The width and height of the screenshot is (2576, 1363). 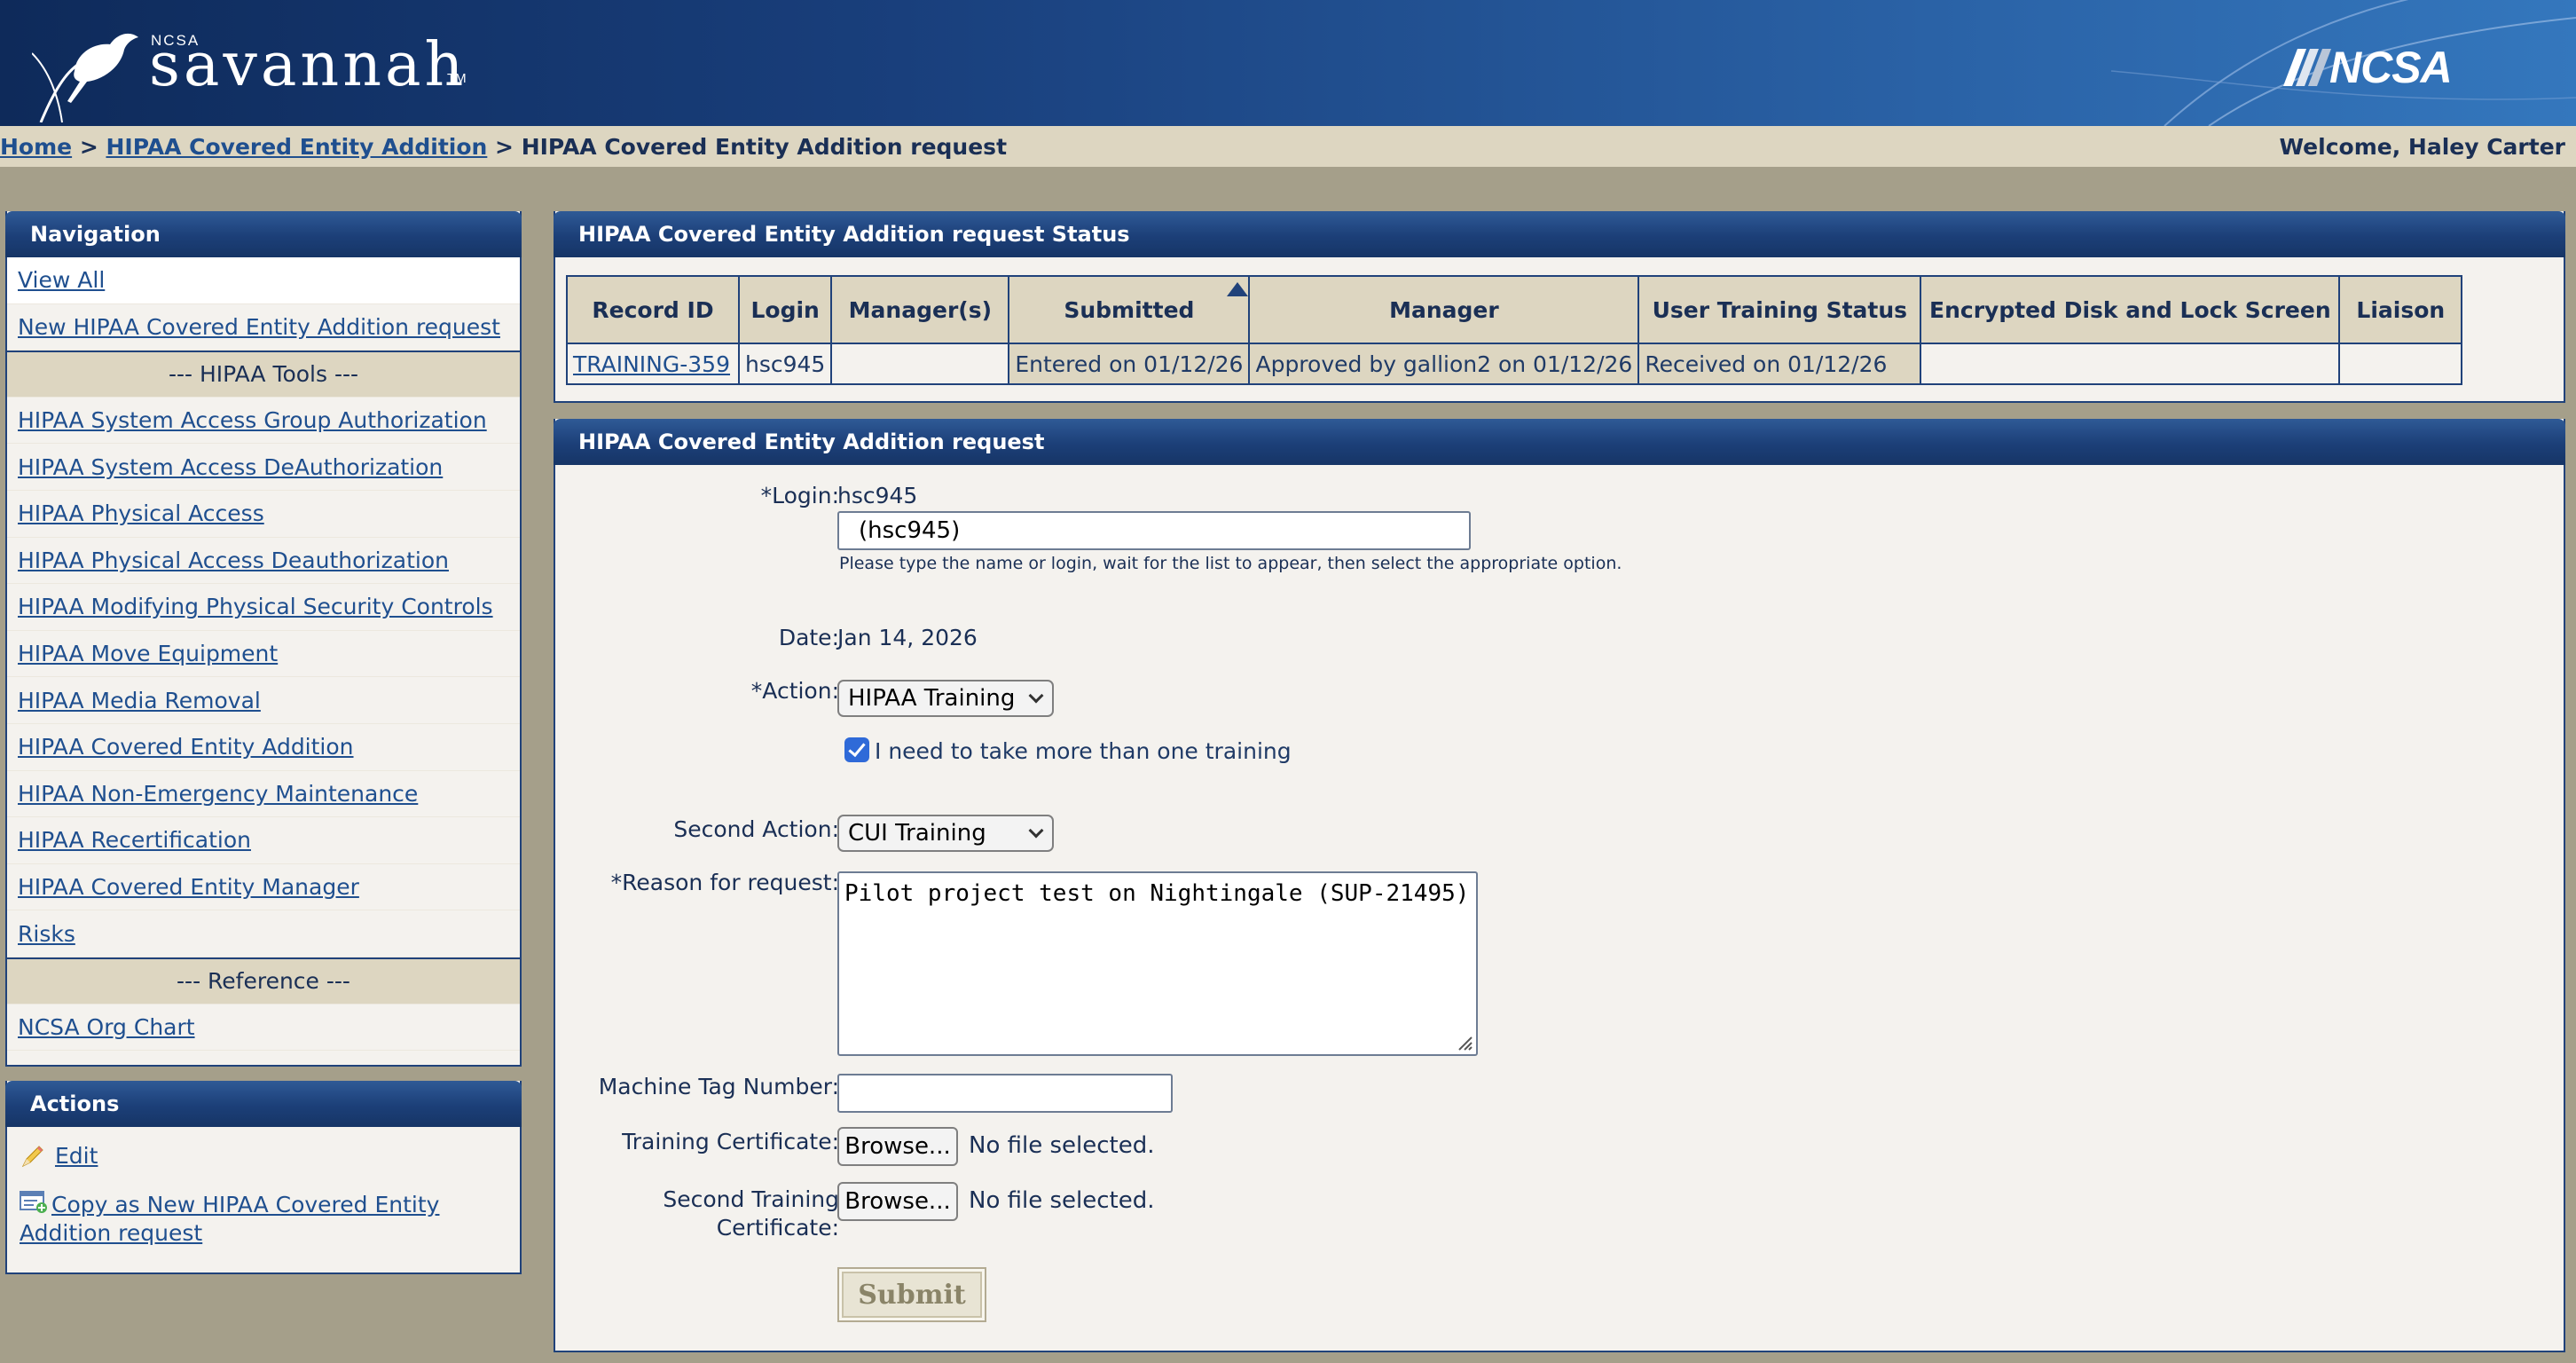 What do you see at coordinates (1444, 309) in the screenshot?
I see `column-header: Manager` at bounding box center [1444, 309].